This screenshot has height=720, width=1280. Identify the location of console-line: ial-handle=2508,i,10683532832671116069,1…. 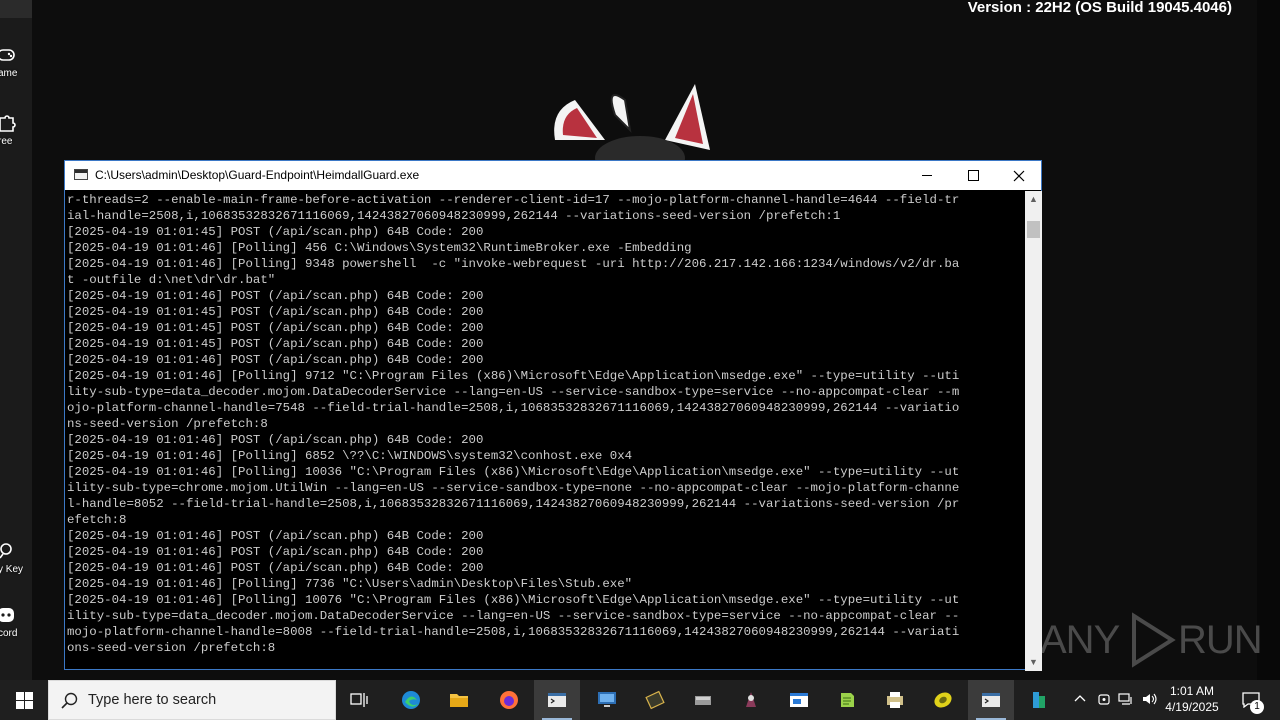
(454, 216).